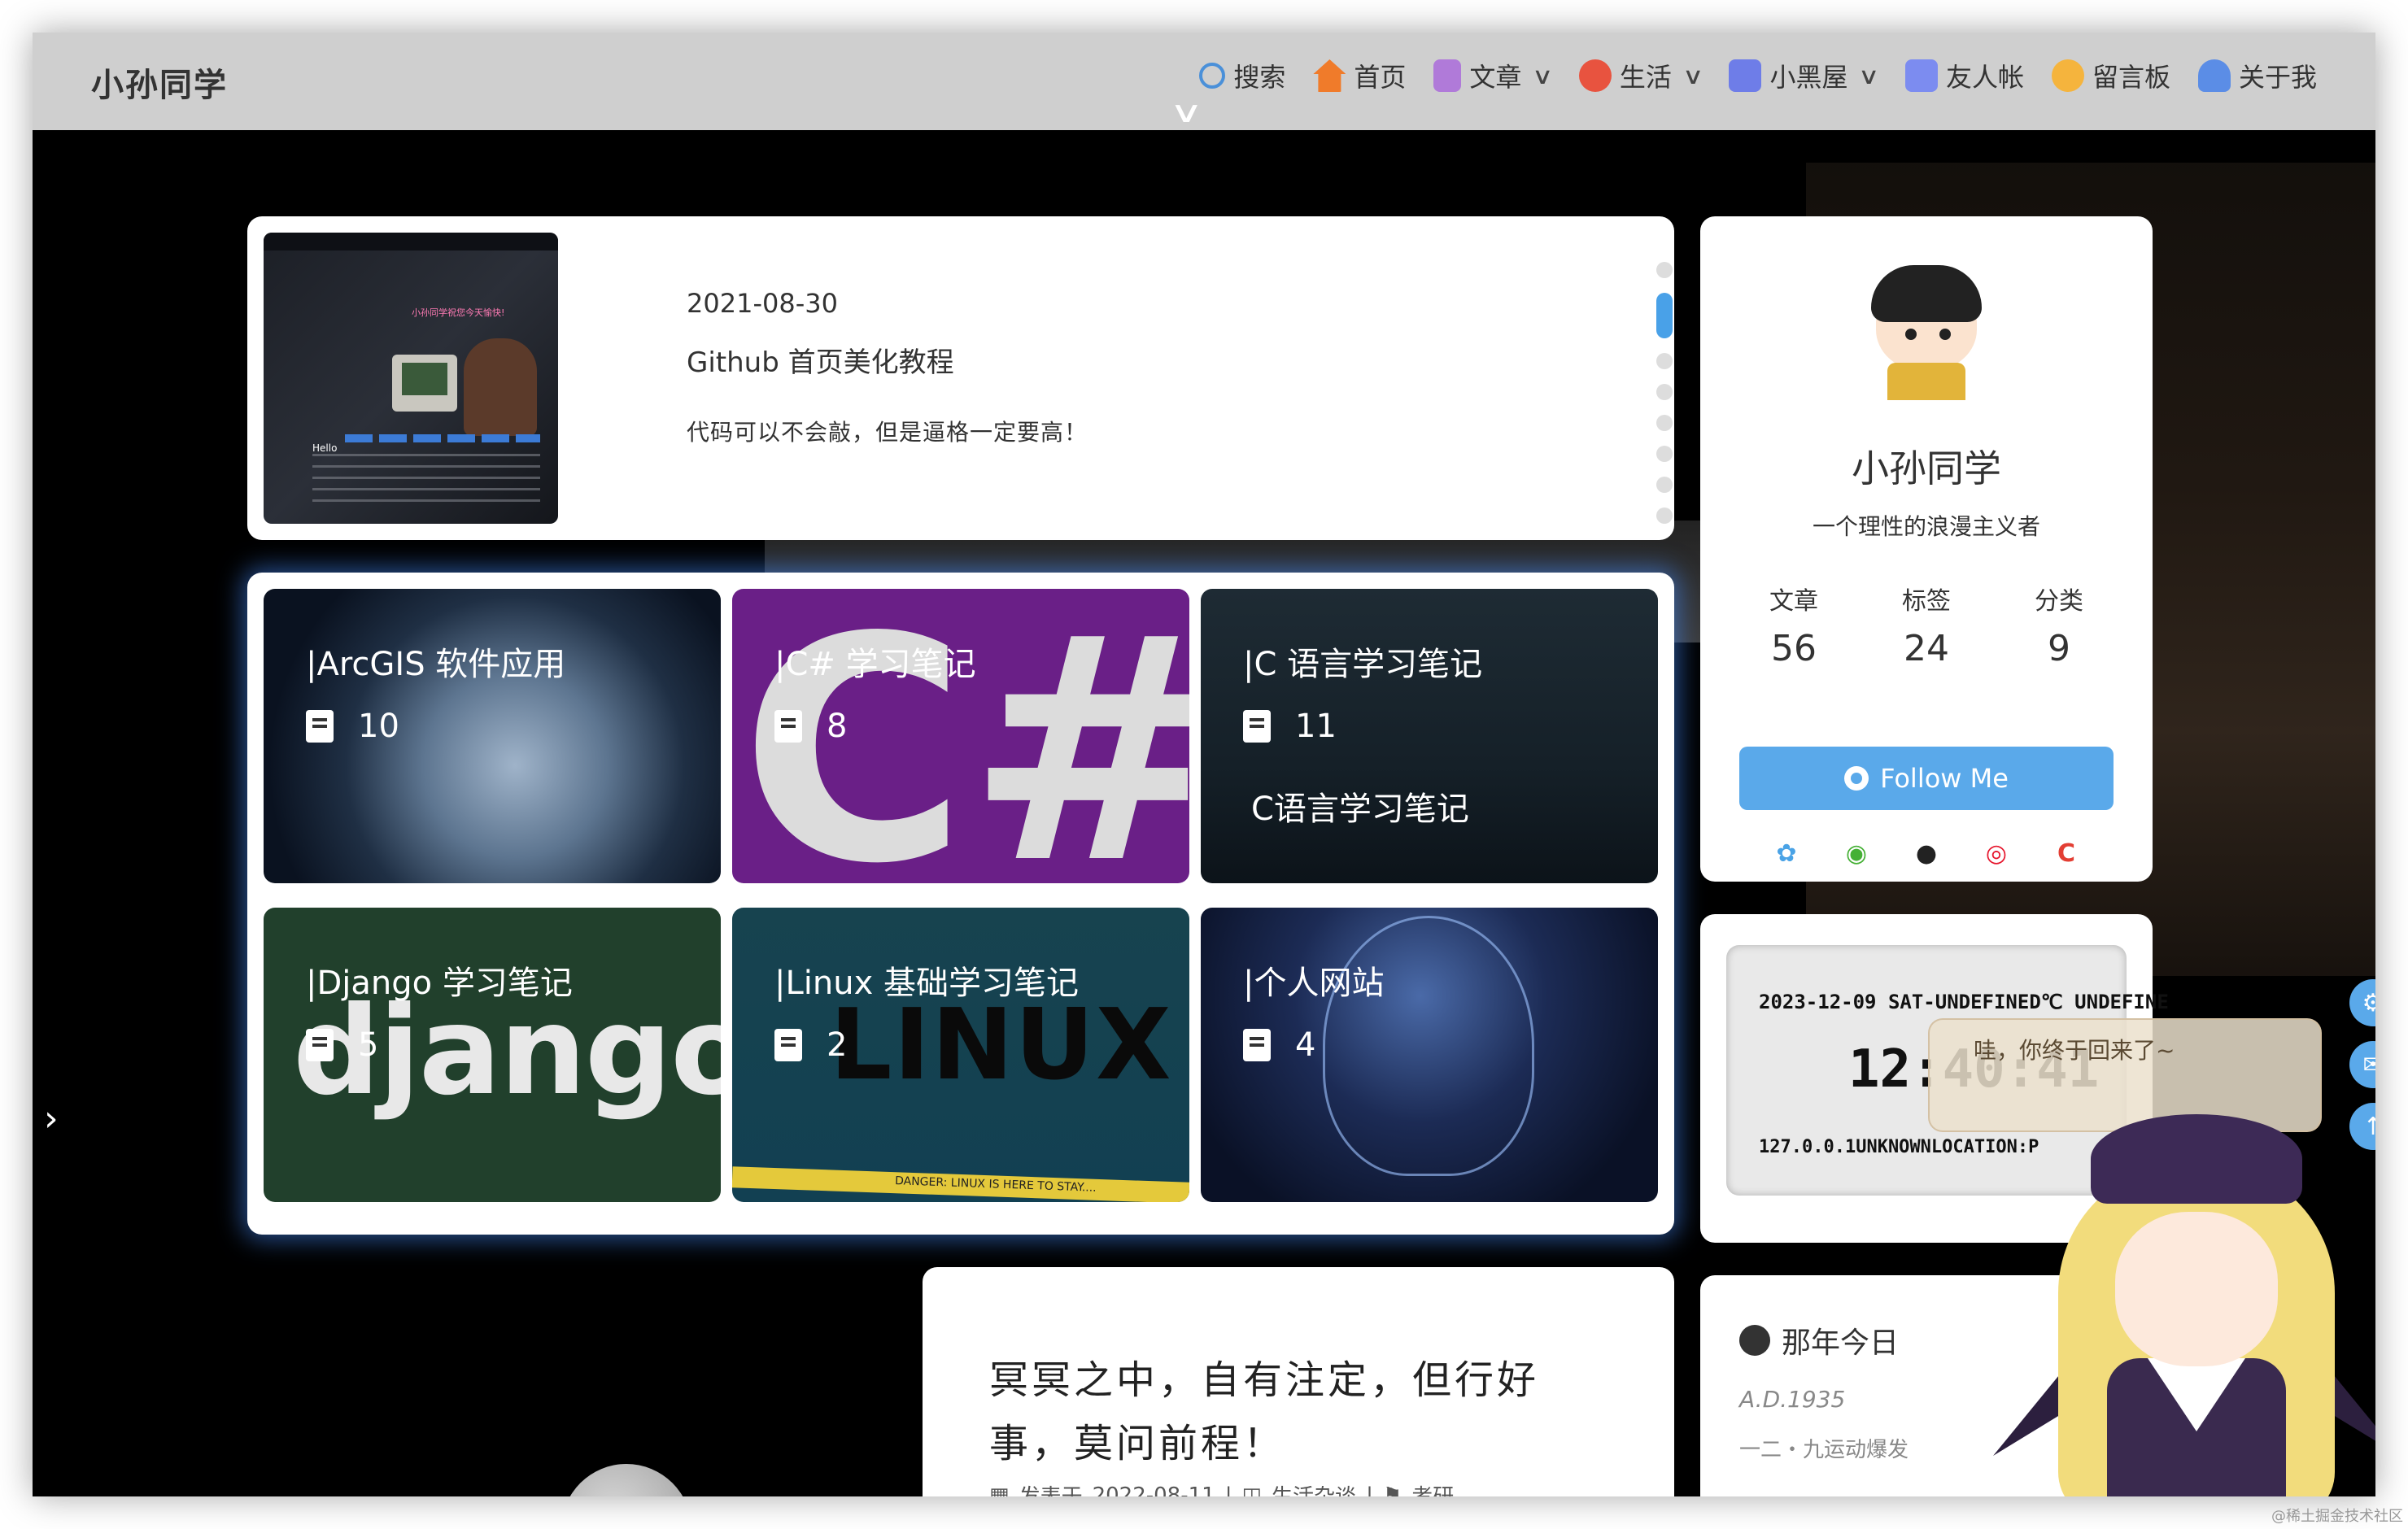 The image size is (2408, 1529). What do you see at coordinates (1000, 1490) in the screenshot?
I see `calendar-icon: ▦` at bounding box center [1000, 1490].